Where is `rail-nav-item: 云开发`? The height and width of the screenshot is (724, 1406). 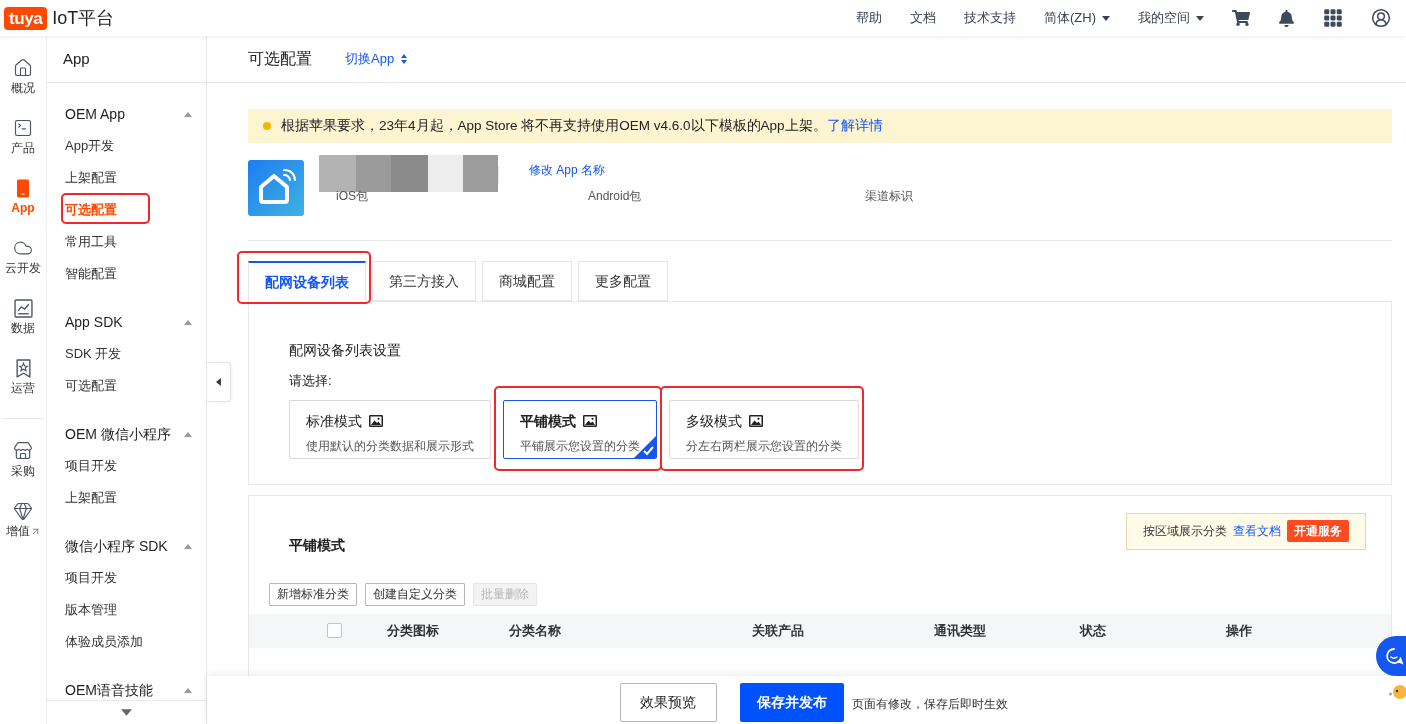
rail-nav-item: 云开发 is located at coordinates (23, 268).